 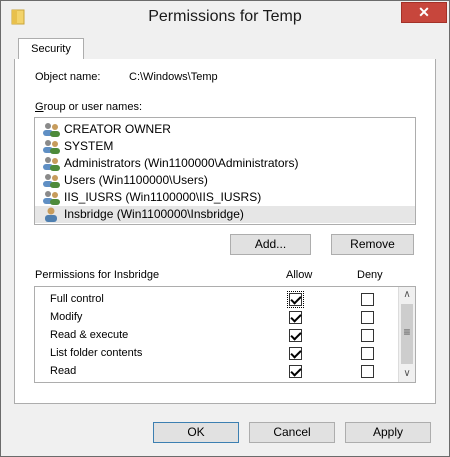 What do you see at coordinates (173, 77) in the screenshot?
I see `object-name-value: C:\Windows\Temp` at bounding box center [173, 77].